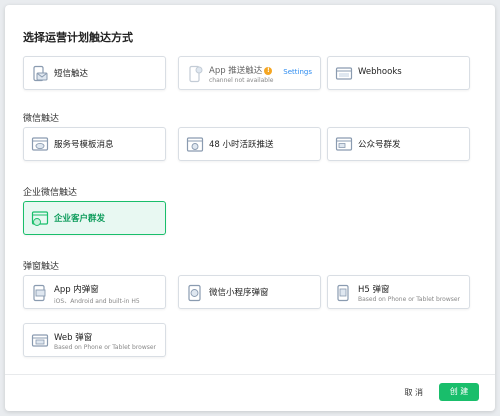 This screenshot has width=500, height=416. I want to click on card-official-mass: 公众号群发, so click(398, 144).